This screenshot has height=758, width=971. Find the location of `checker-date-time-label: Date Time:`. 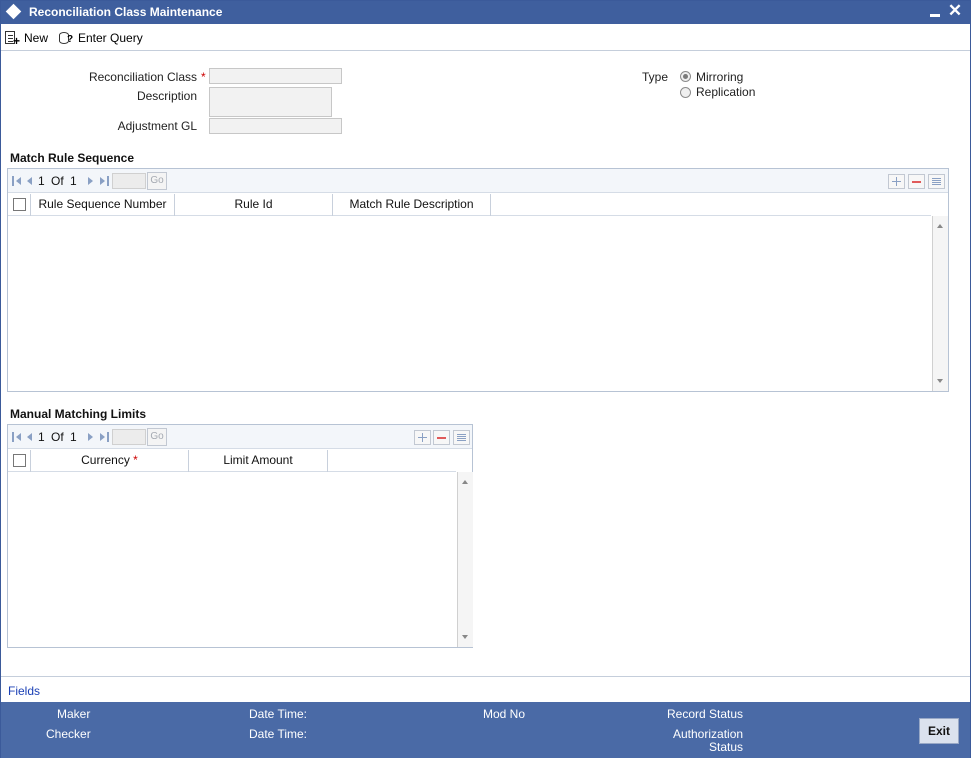

checker-date-time-label: Date Time: is located at coordinates (278, 734).